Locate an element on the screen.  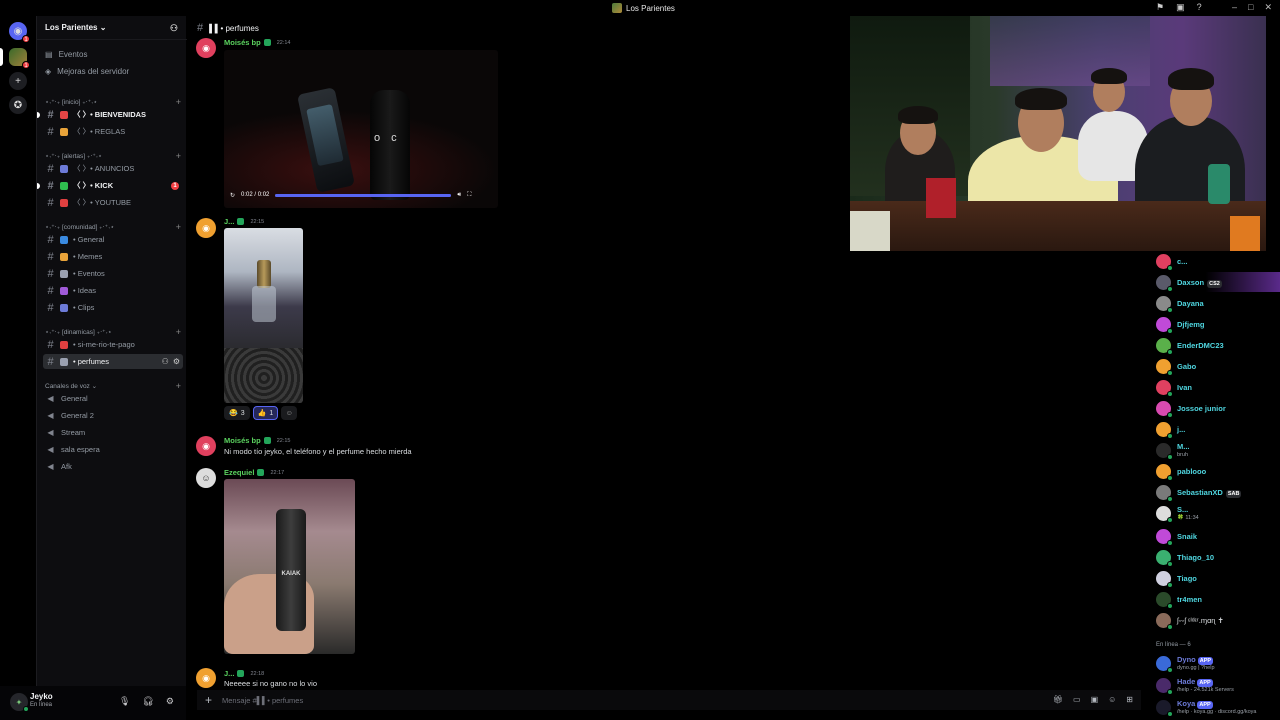
discord-icon: ◉ is located at coordinates (18, 31).